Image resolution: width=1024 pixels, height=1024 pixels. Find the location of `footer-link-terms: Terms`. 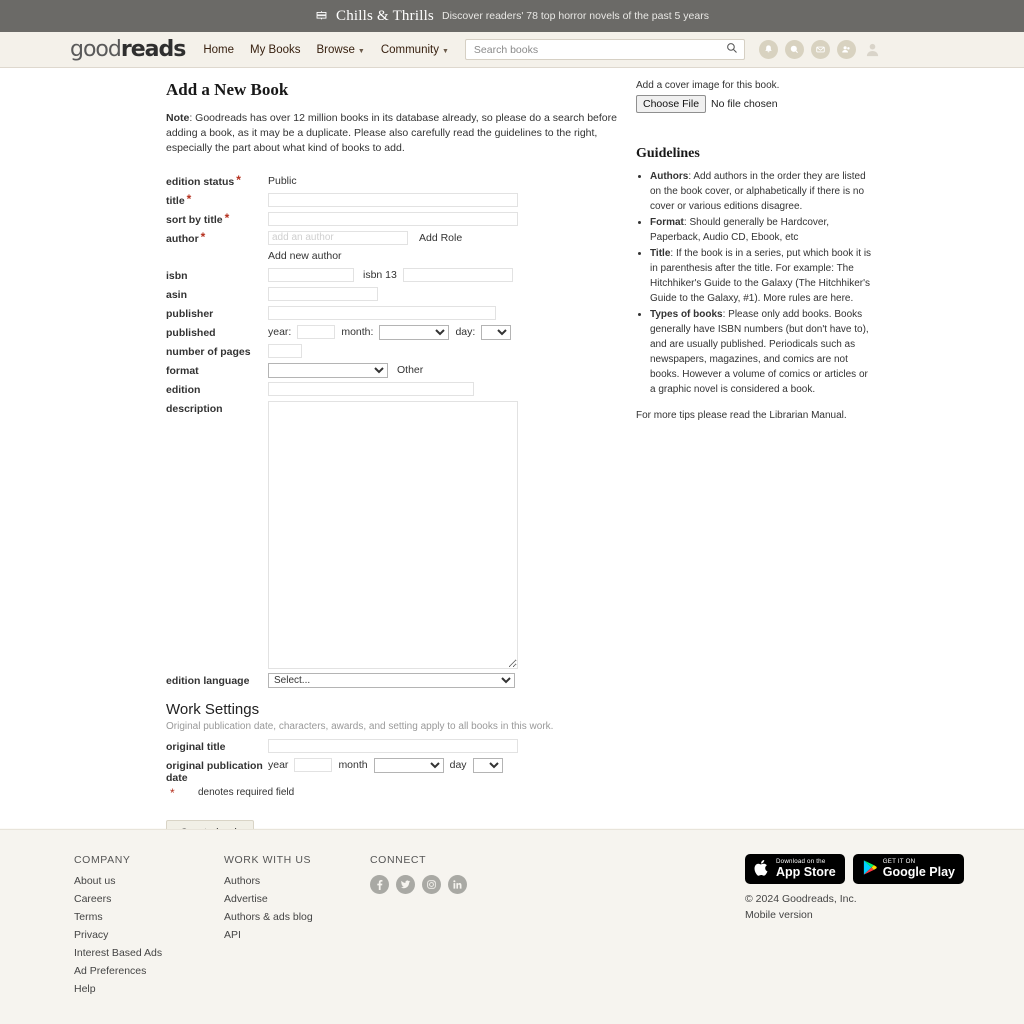

footer-link-terms: Terms is located at coordinates (149, 917).